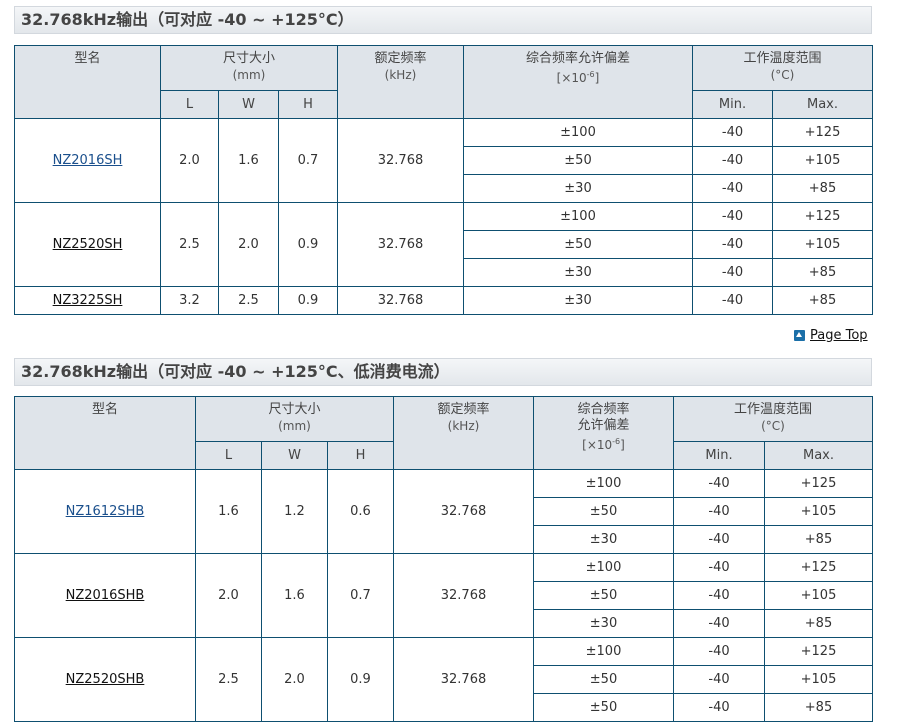  What do you see at coordinates (248, 300) in the screenshot?
I see `size-W-cell: 2.5` at bounding box center [248, 300].